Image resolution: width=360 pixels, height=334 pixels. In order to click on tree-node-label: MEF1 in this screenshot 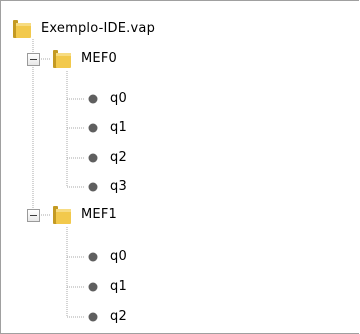, I will do `click(99, 214)`.